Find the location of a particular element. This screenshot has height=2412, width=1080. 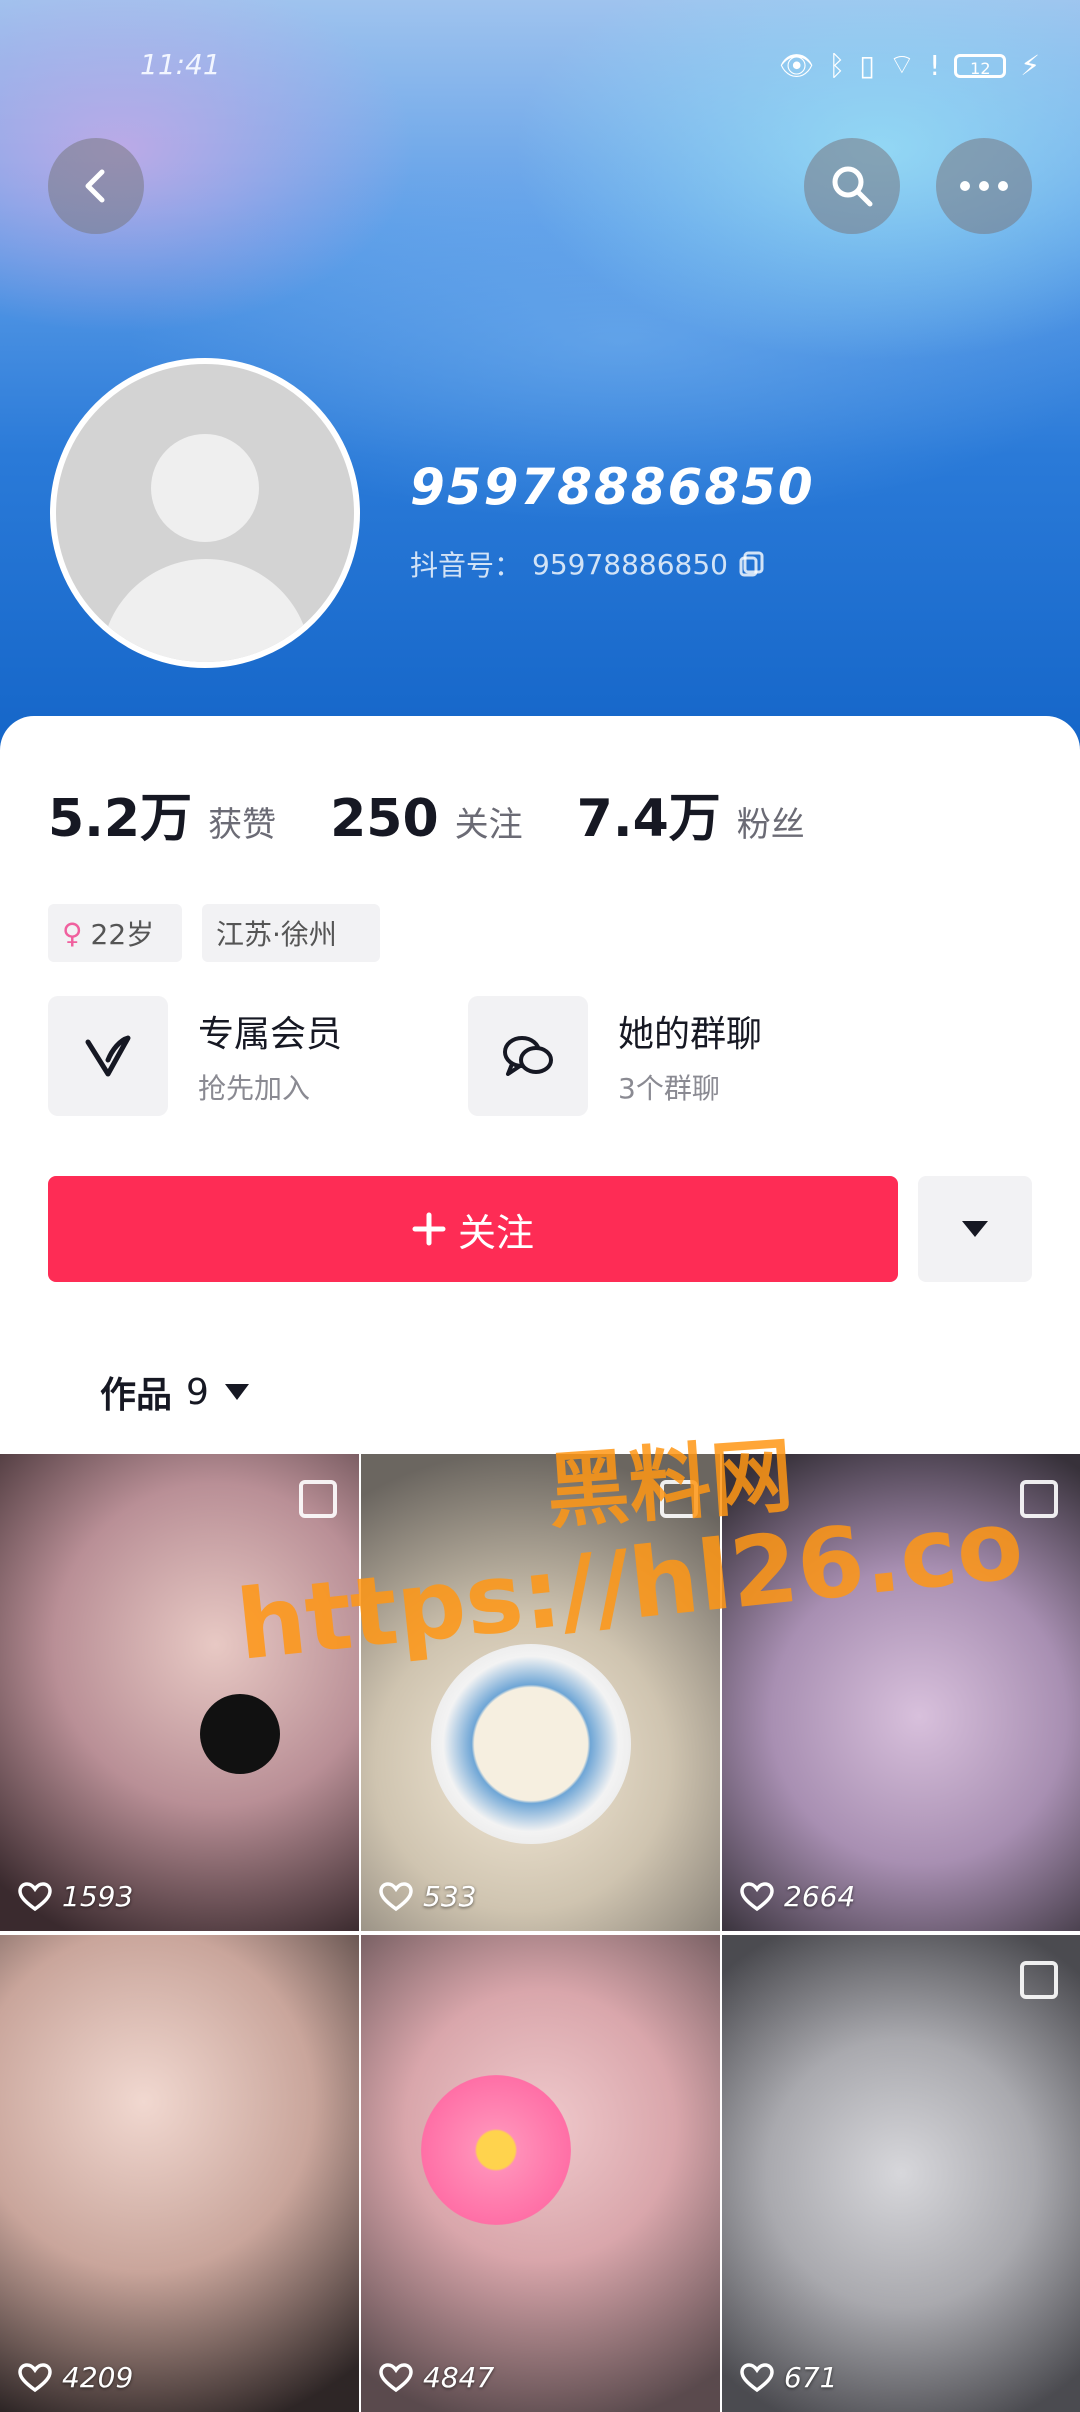

likes-count-text: 1593 is located at coordinates (98, 1896).